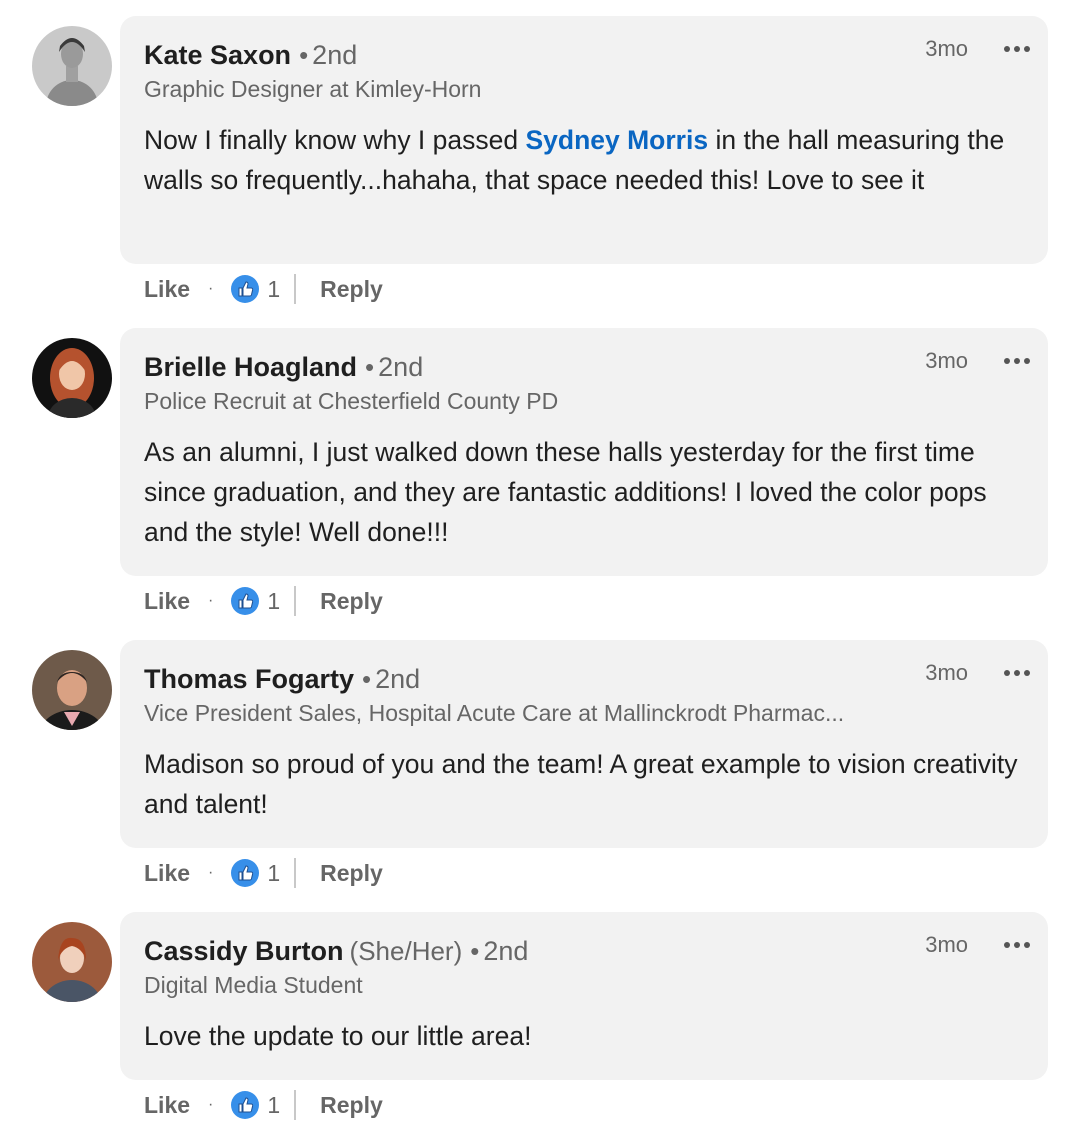  Describe the element at coordinates (313, 89) in the screenshot. I see `author-headline: Graphic Designer at Kimley-Horn` at that location.